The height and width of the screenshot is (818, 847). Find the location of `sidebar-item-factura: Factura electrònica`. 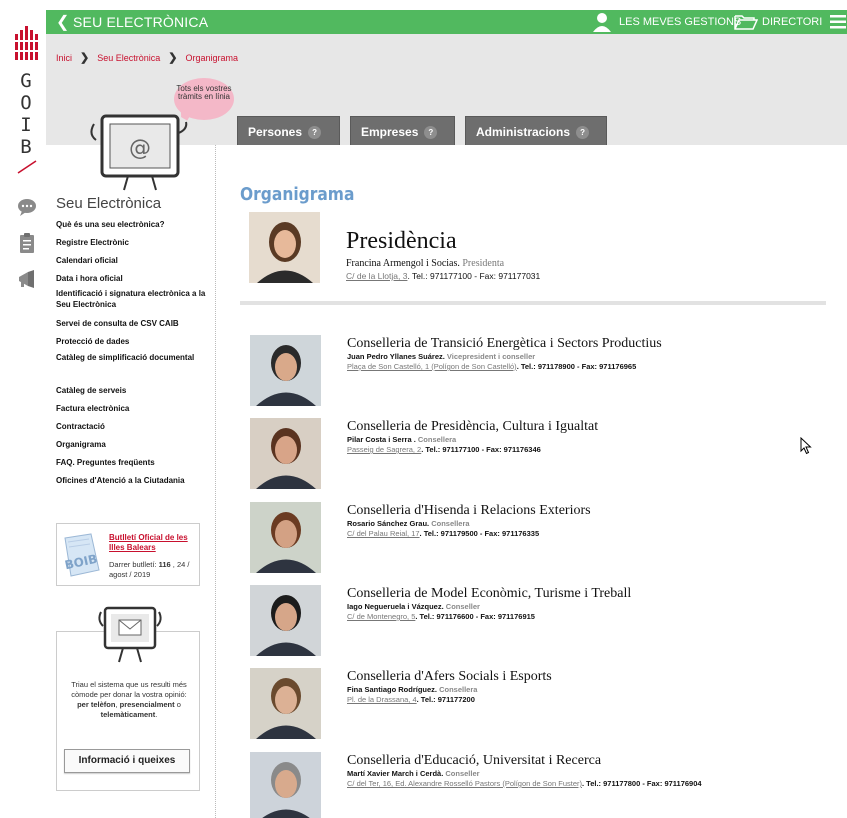

sidebar-item-factura: Factura electrònica is located at coordinates (131, 412).